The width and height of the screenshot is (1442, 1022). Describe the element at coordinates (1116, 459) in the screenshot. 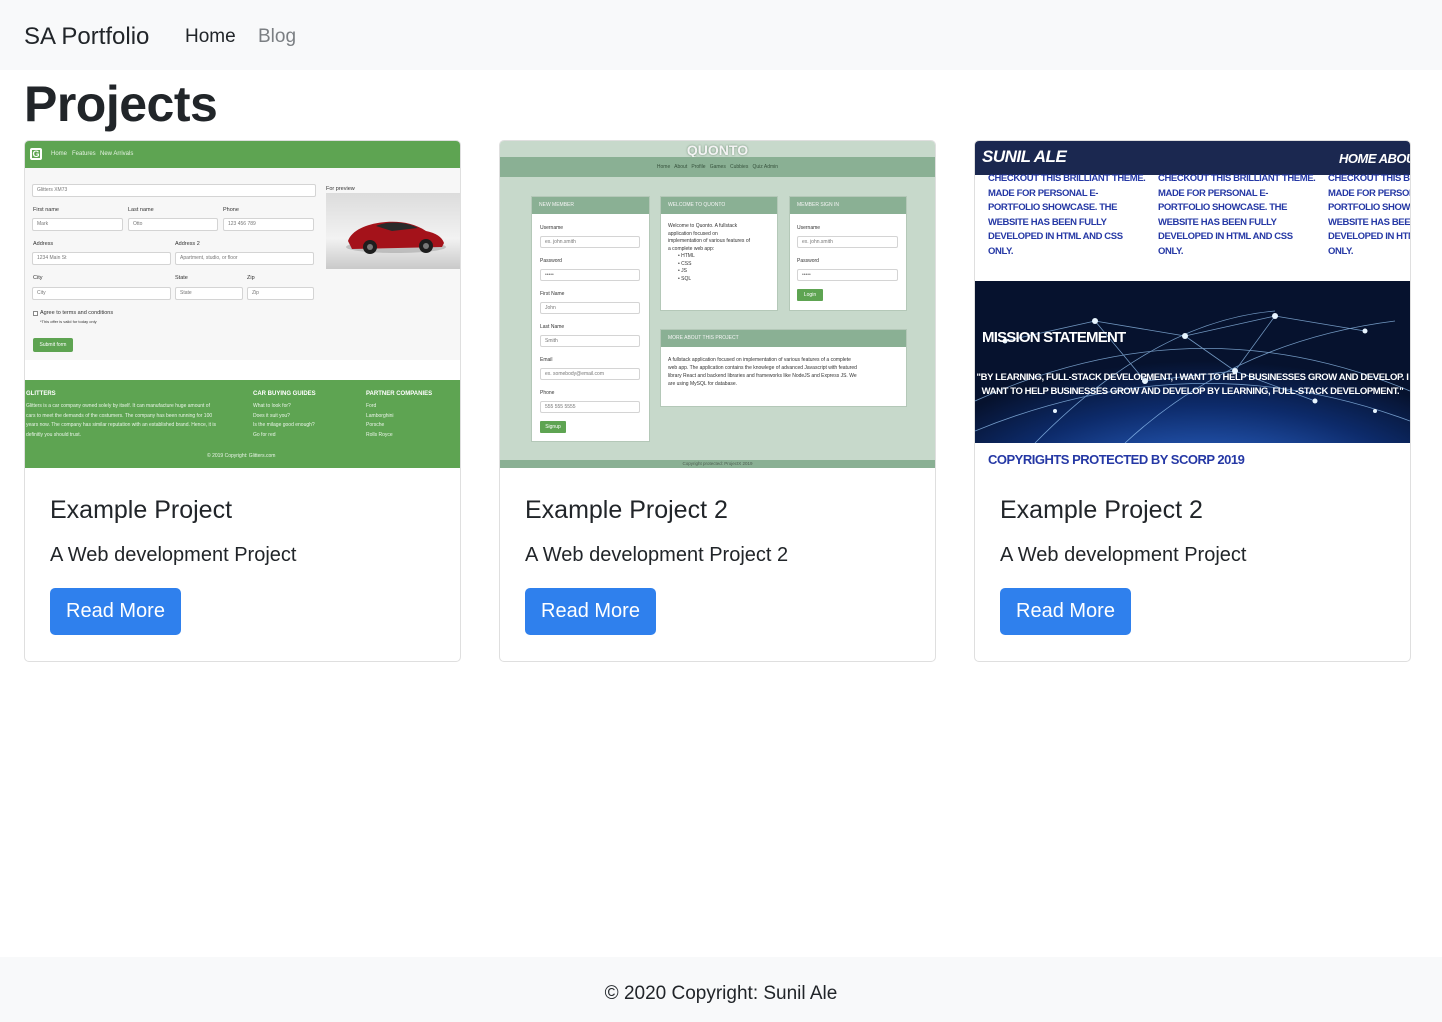

I see `thumb-copyright: COPYRIGHTS PROTECTED BY SCORP 2019` at that location.